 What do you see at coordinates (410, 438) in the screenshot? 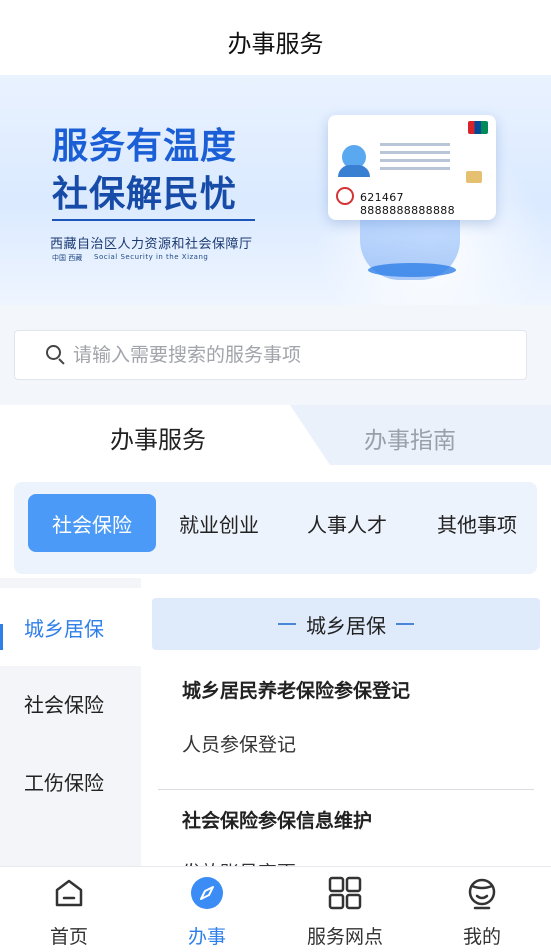
I see `tab-guide: 办事指南` at bounding box center [410, 438].